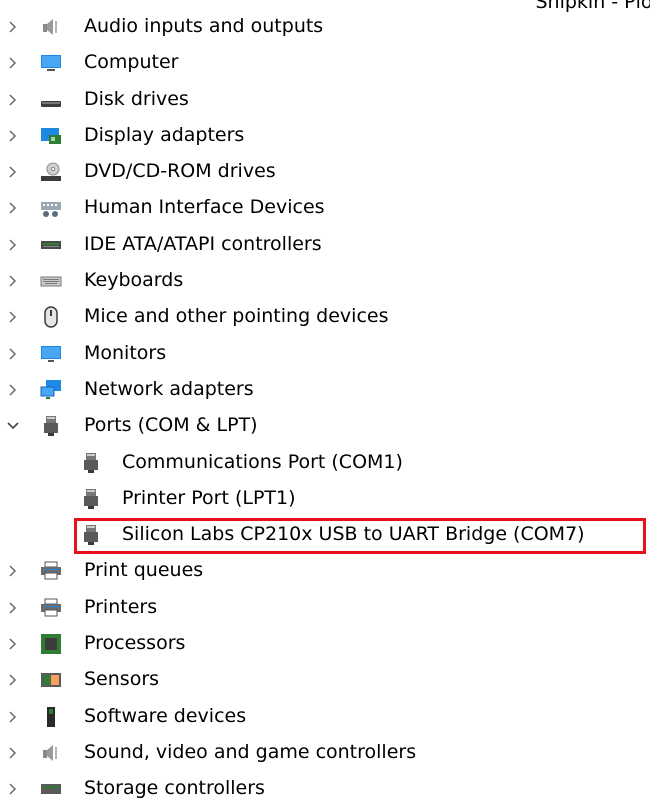 The image size is (650, 808). I want to click on ide-controller-icon, so click(51, 244).